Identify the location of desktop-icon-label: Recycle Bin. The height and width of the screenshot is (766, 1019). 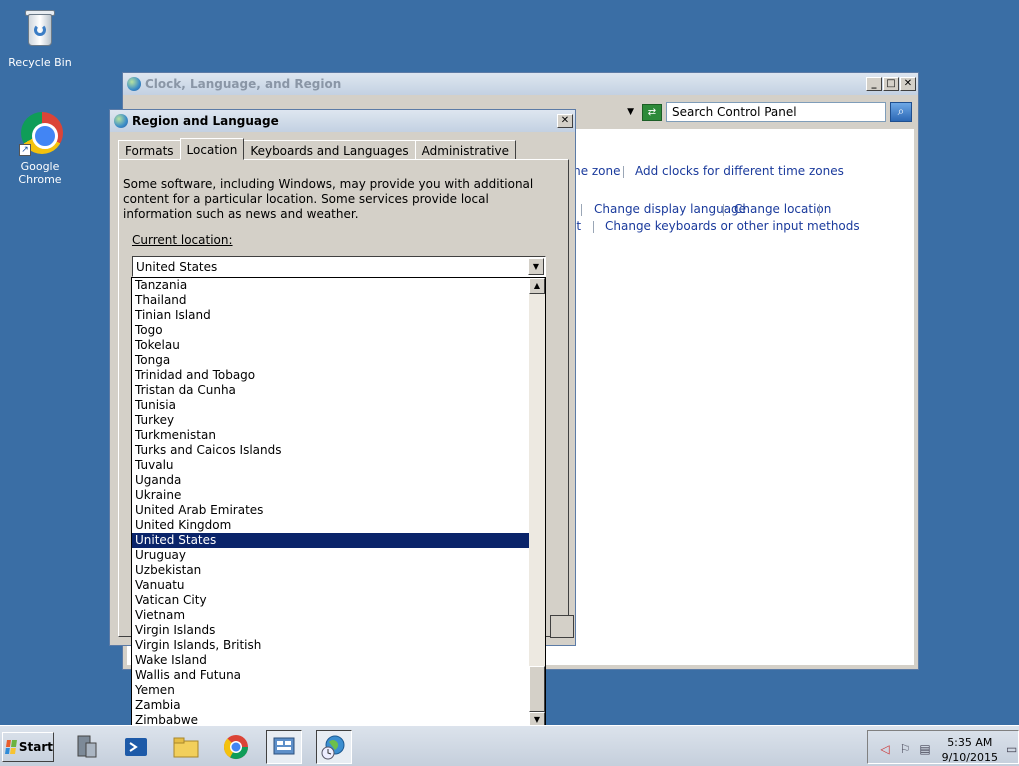
(40, 62).